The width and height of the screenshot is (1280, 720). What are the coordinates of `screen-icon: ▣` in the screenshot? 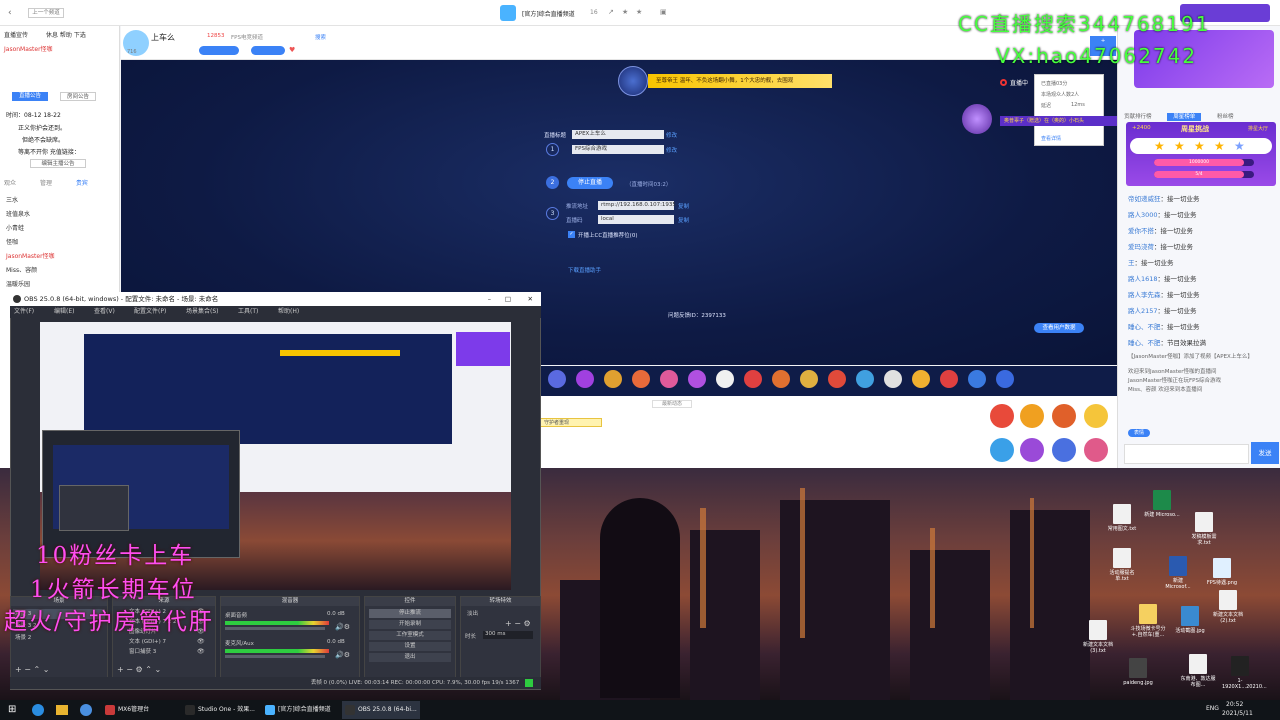 It's located at (663, 12).